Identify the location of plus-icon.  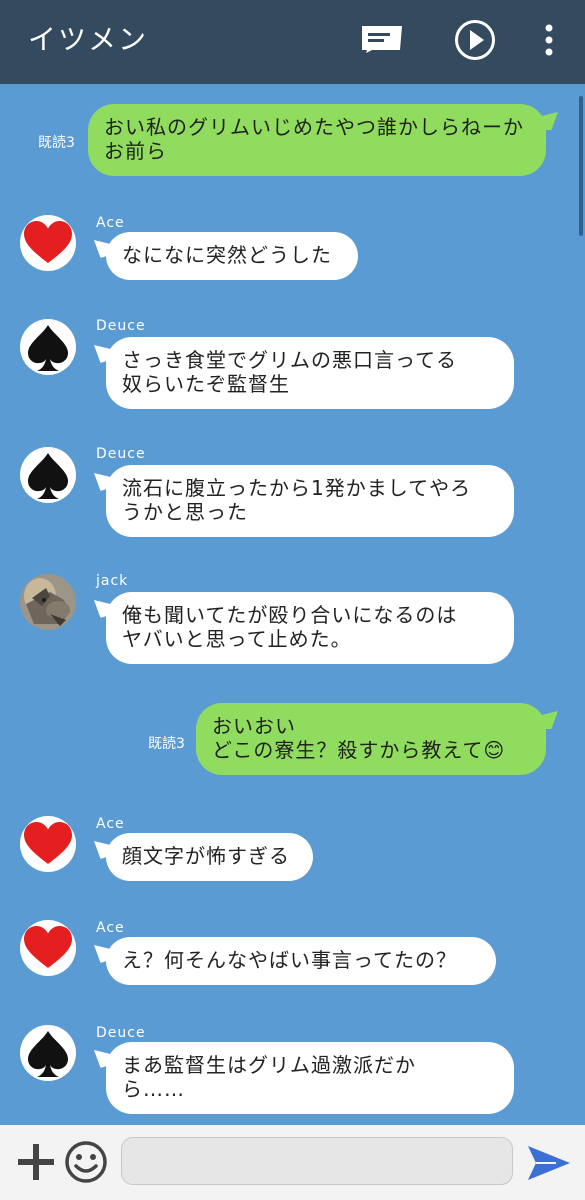
(36, 1164).